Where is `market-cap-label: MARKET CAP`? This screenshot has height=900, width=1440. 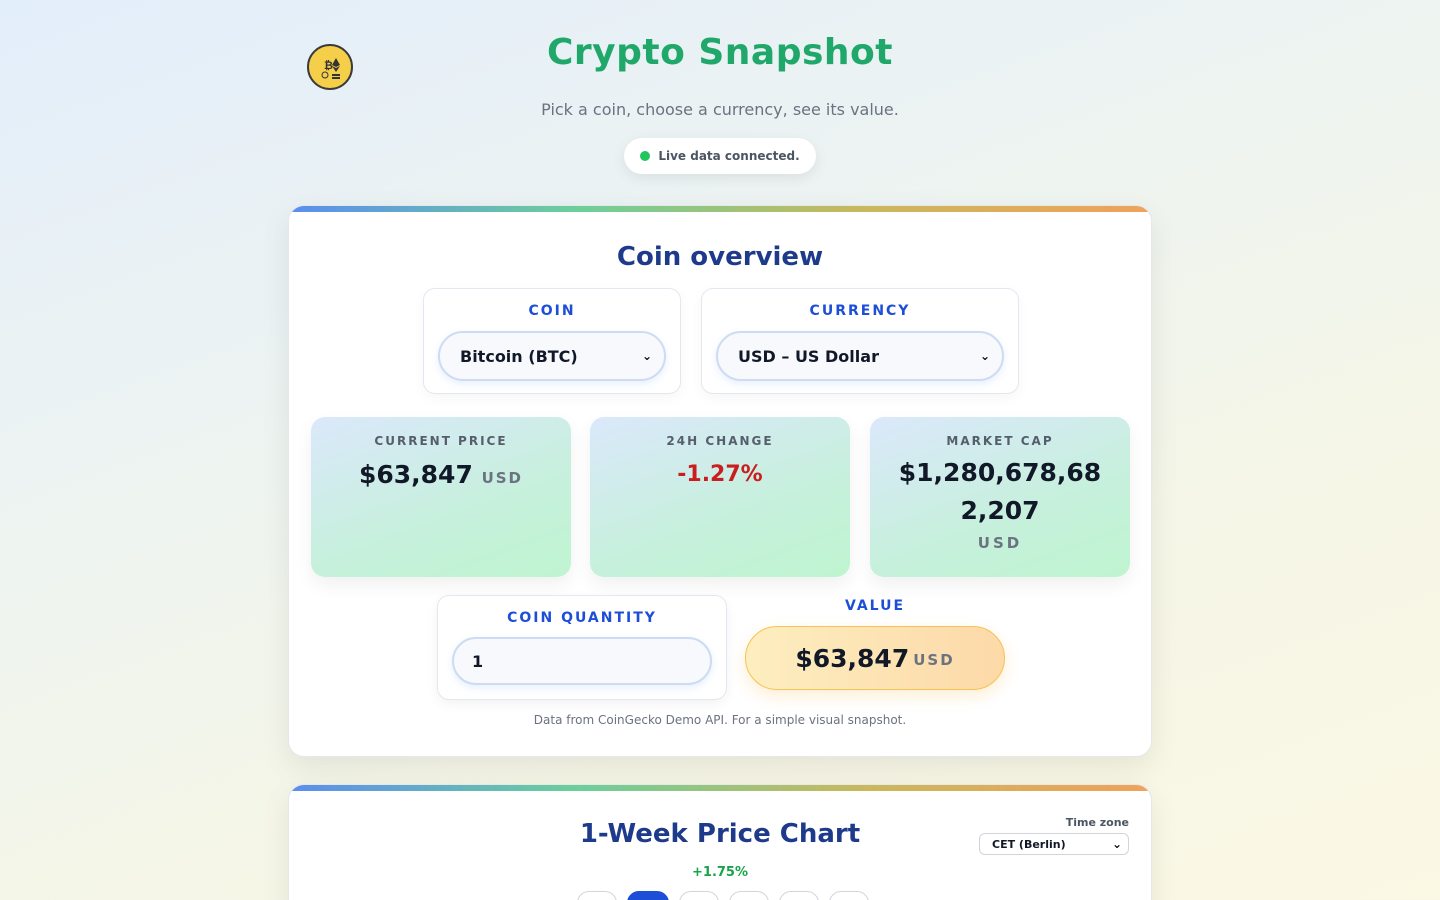
market-cap-label: MARKET CAP is located at coordinates (1000, 441).